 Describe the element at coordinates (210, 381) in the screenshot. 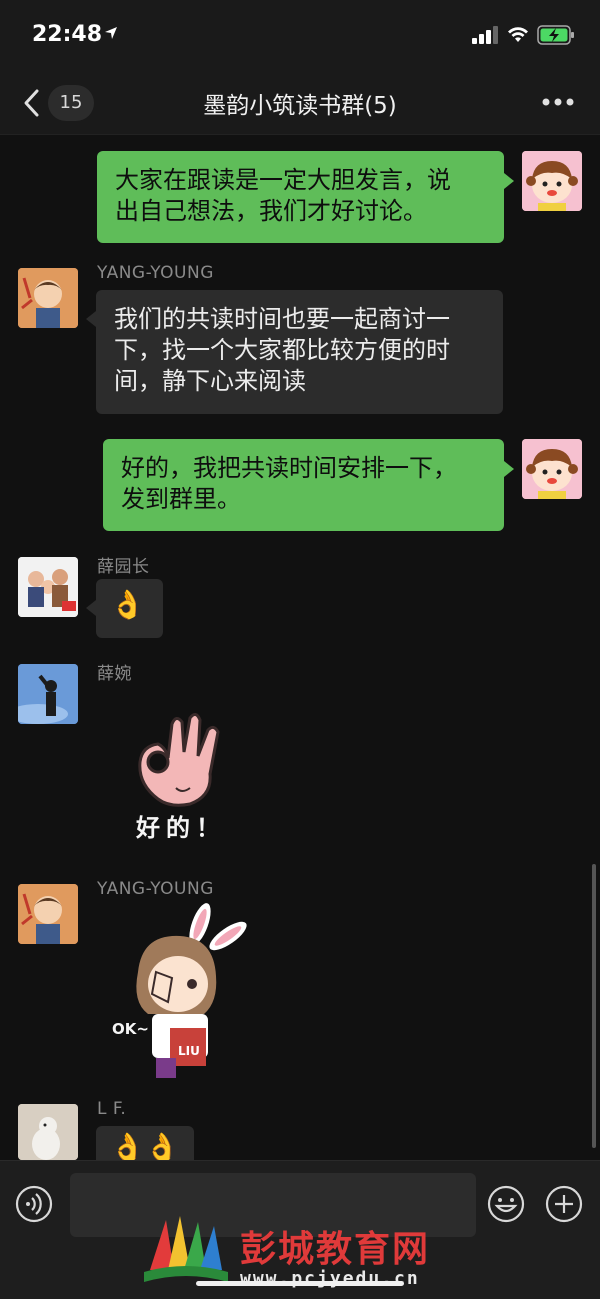

I see `message-line: 间，静下心来阅读` at that location.